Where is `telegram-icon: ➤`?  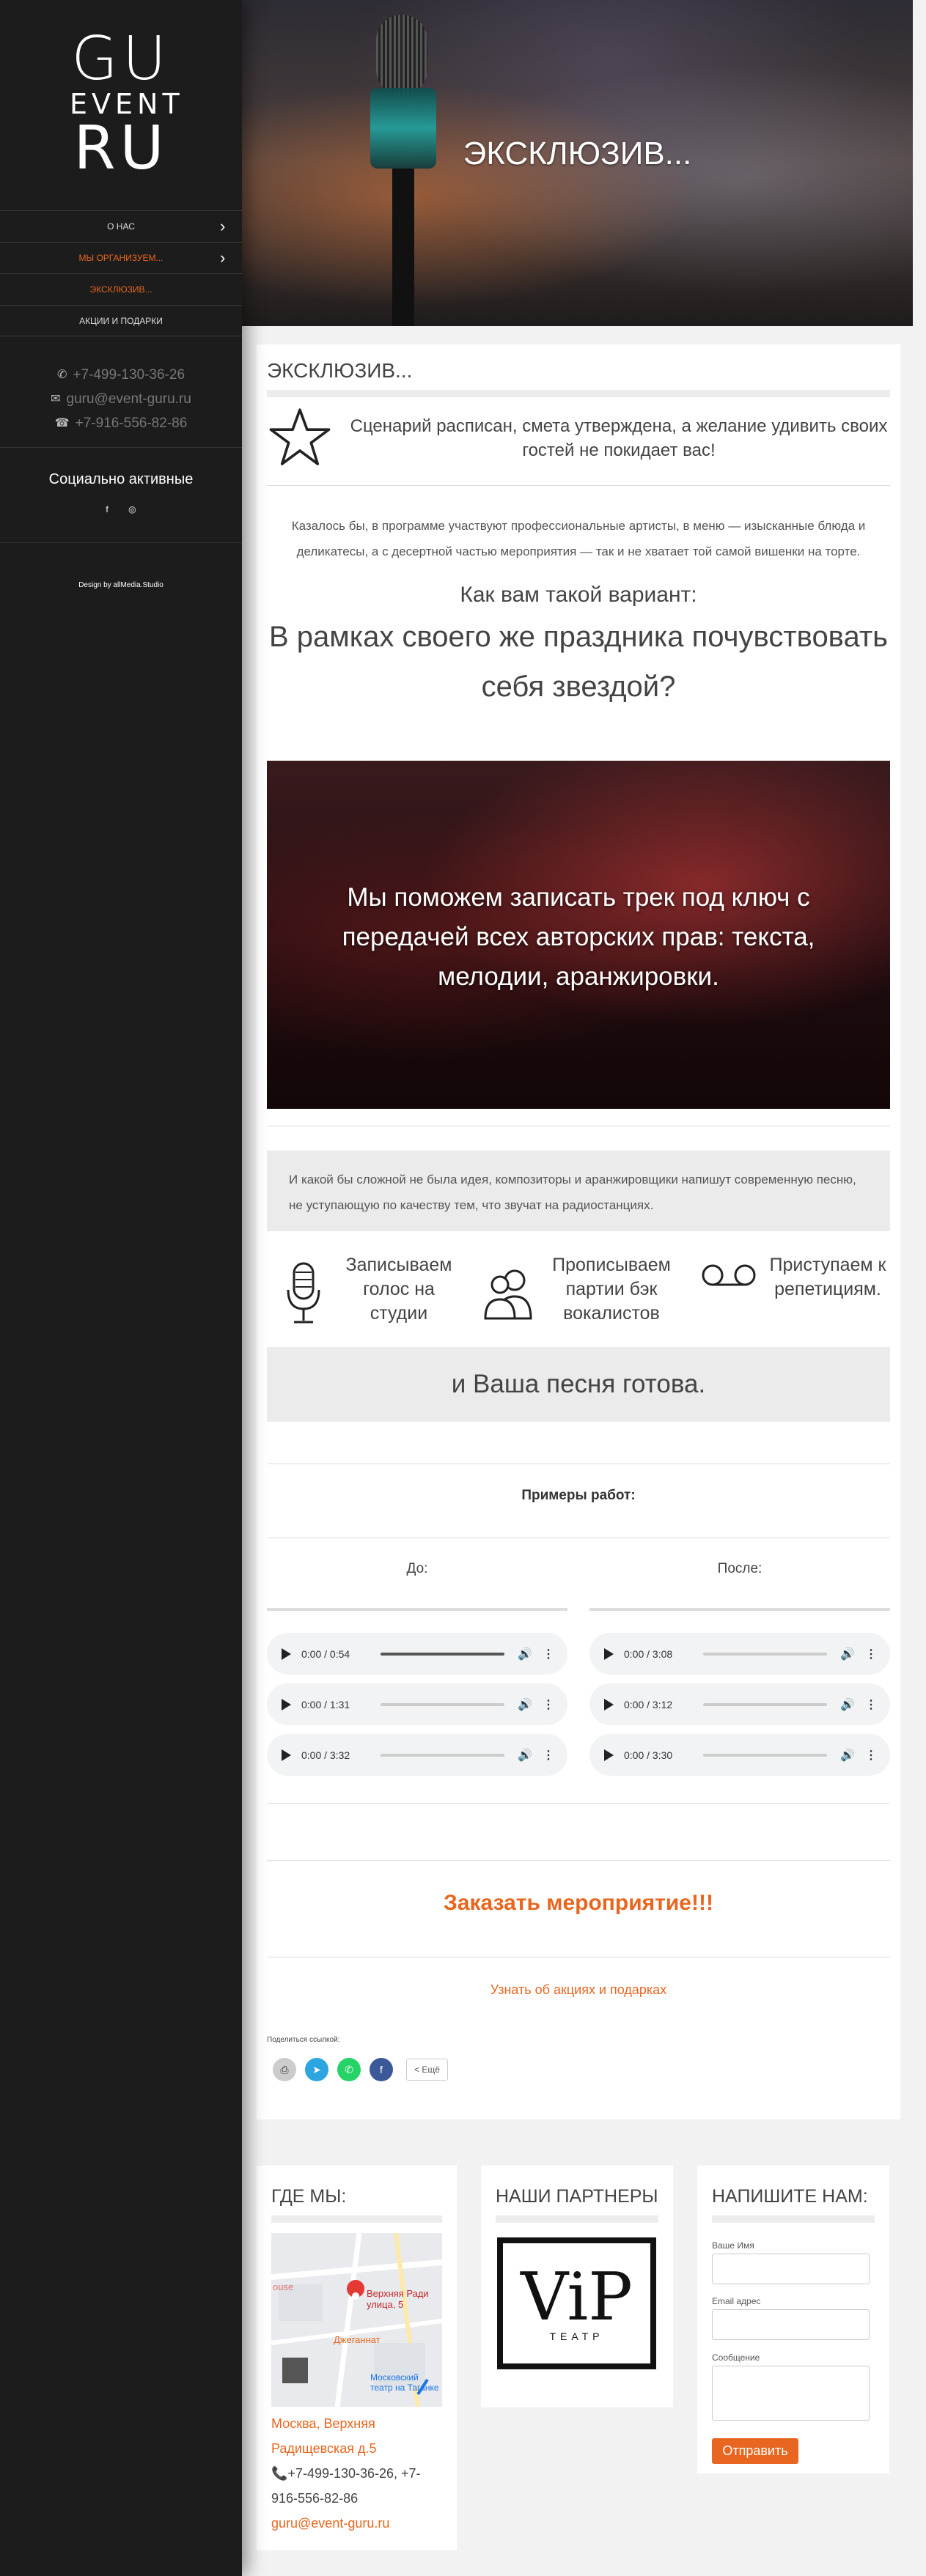 telegram-icon: ➤ is located at coordinates (316, 2069).